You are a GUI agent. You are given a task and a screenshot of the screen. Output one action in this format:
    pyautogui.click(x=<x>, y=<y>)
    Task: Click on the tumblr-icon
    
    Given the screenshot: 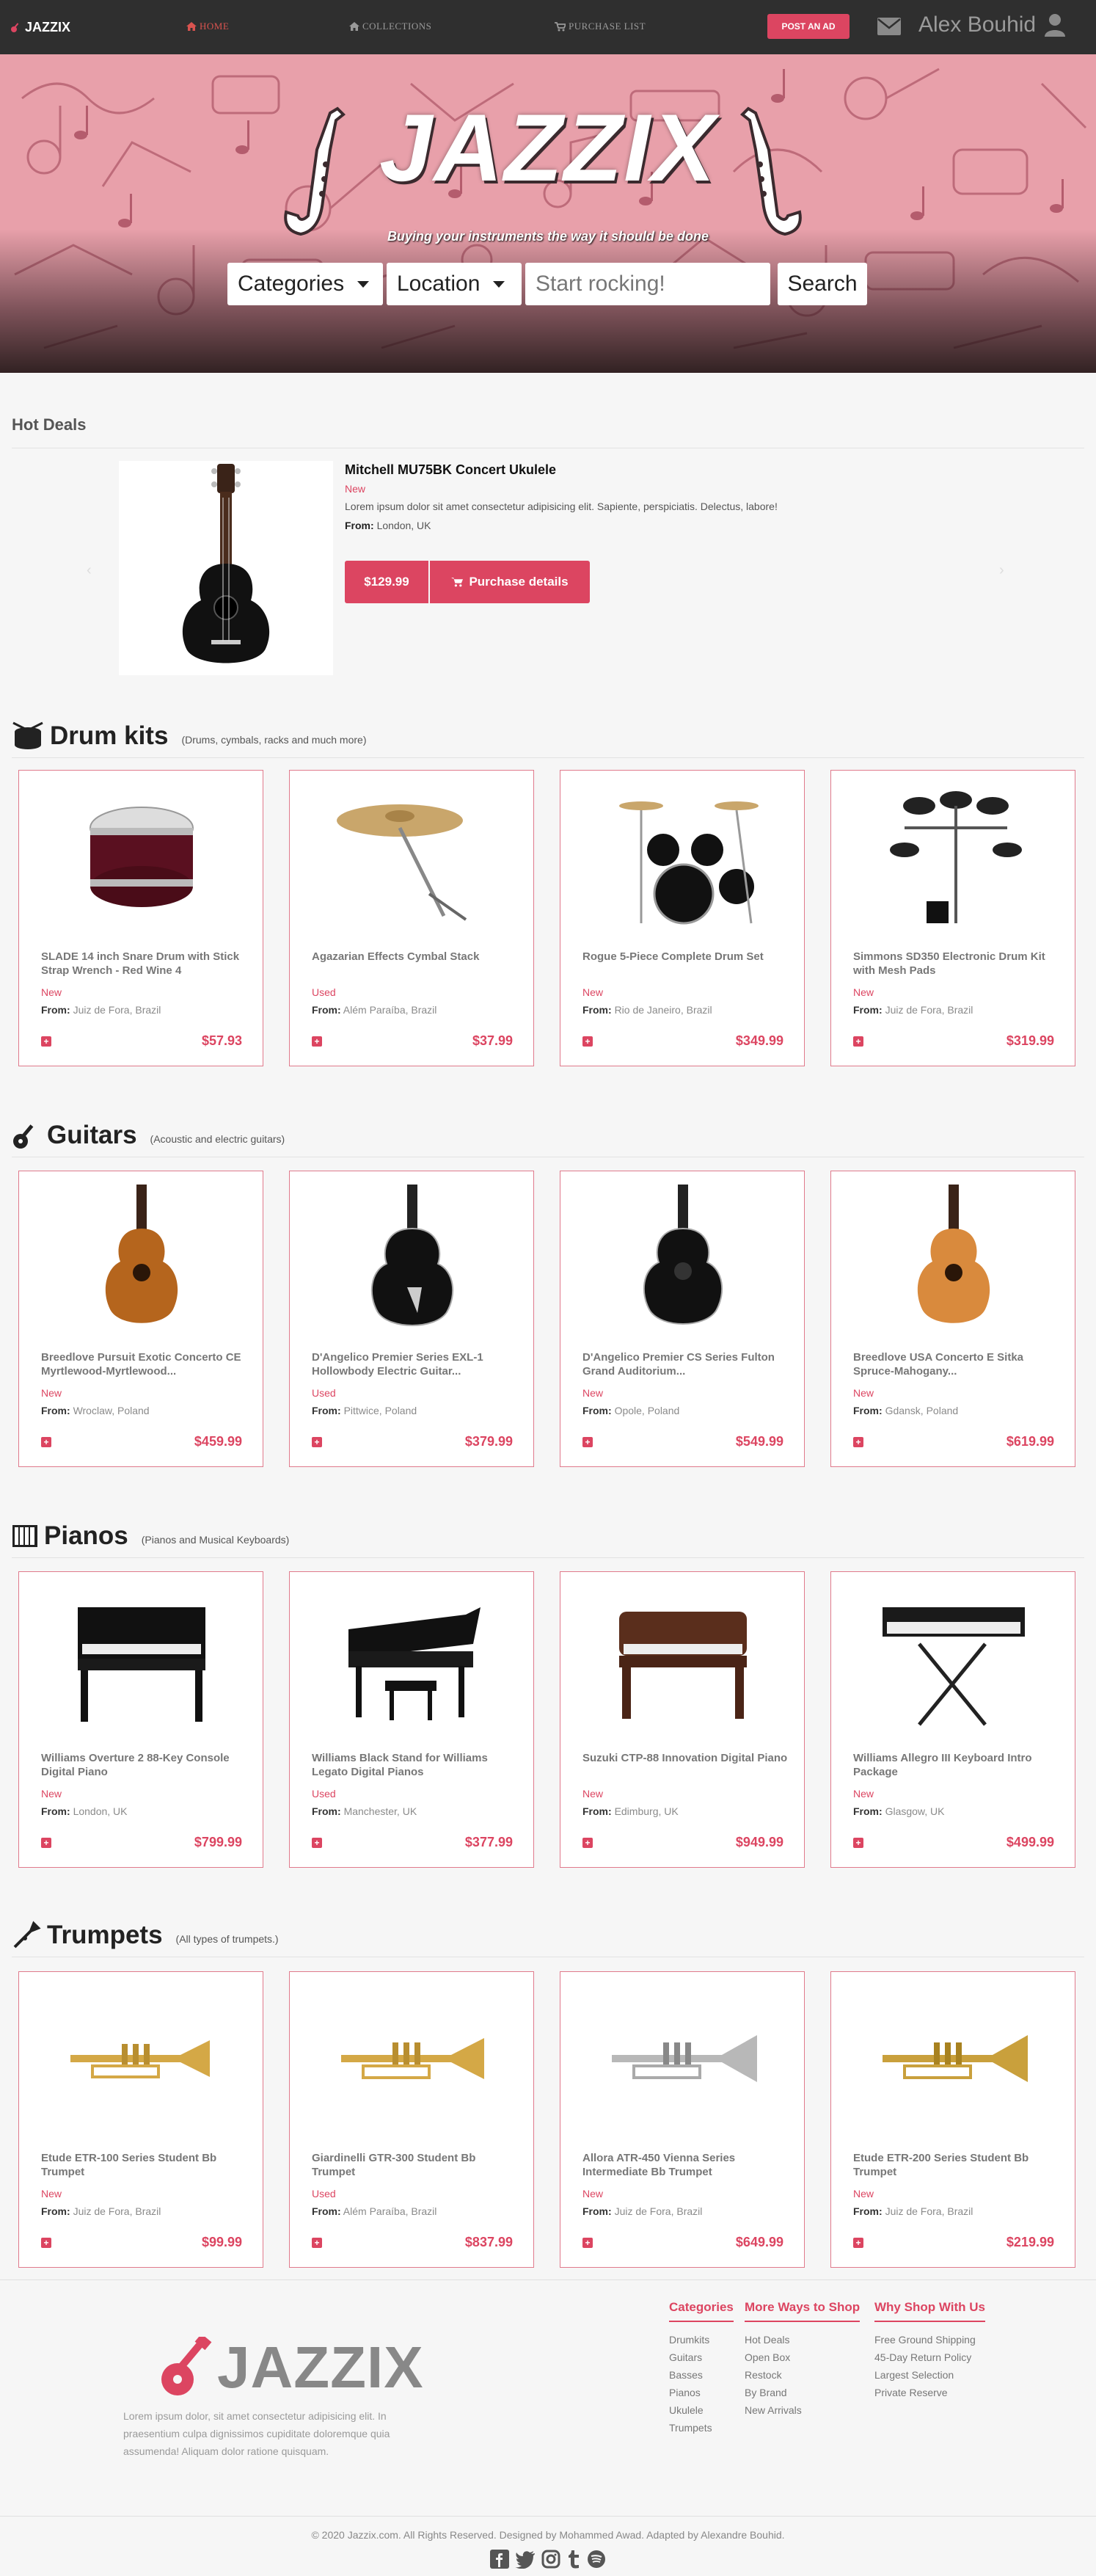 What is the action you would take?
    pyautogui.click(x=573, y=2561)
    